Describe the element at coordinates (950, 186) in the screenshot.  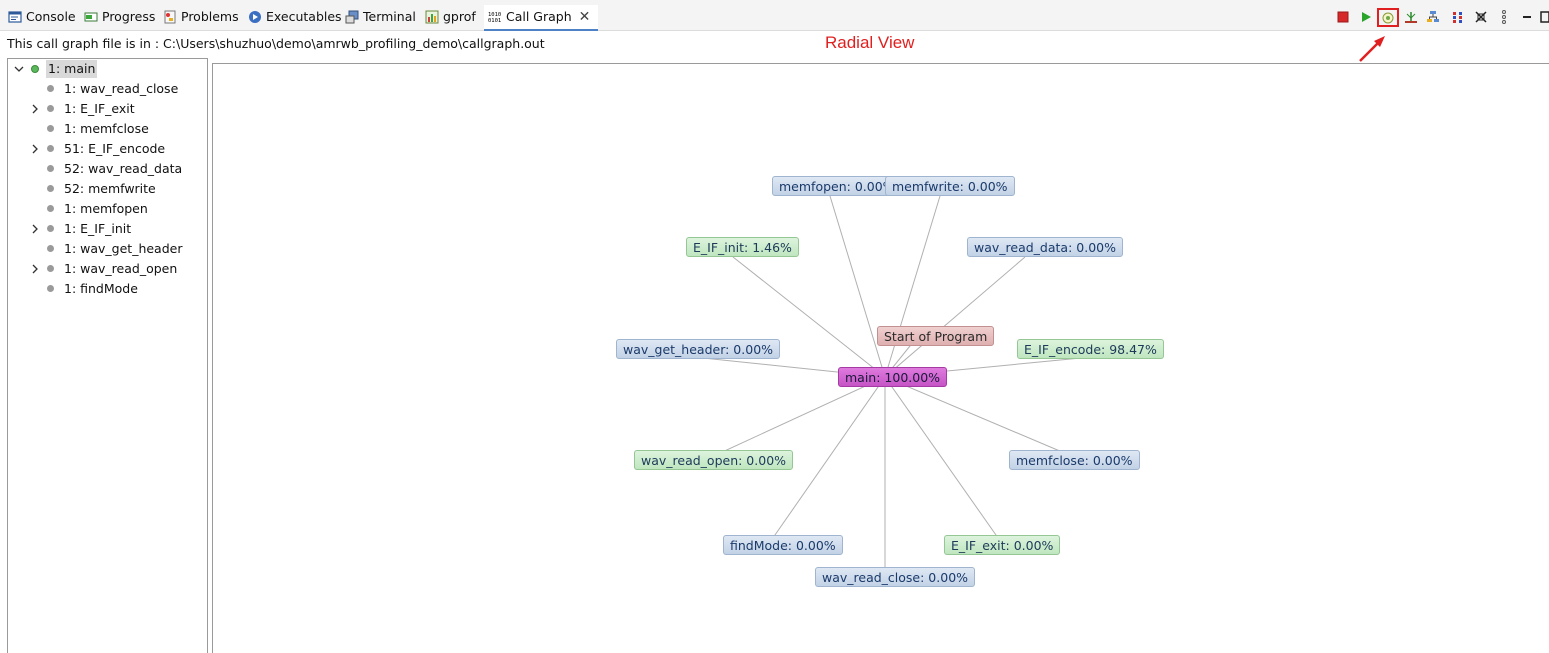
I see `graph-node-memfwrite: memfwrite: 0.00%` at that location.